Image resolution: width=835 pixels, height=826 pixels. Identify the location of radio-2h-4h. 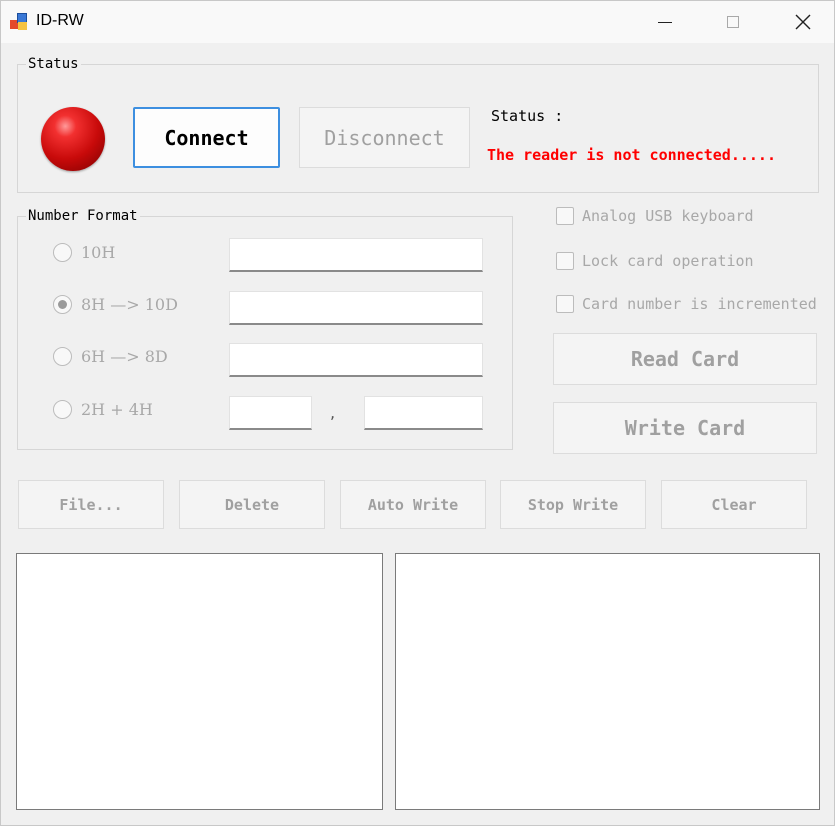
(62, 409).